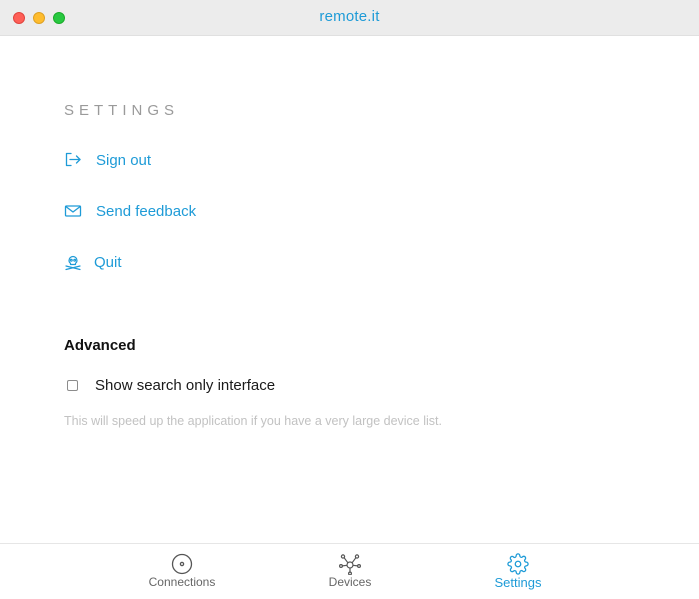 The image size is (699, 599). Describe the element at coordinates (350, 582) in the screenshot. I see `nav-devices-label: Devices` at that location.